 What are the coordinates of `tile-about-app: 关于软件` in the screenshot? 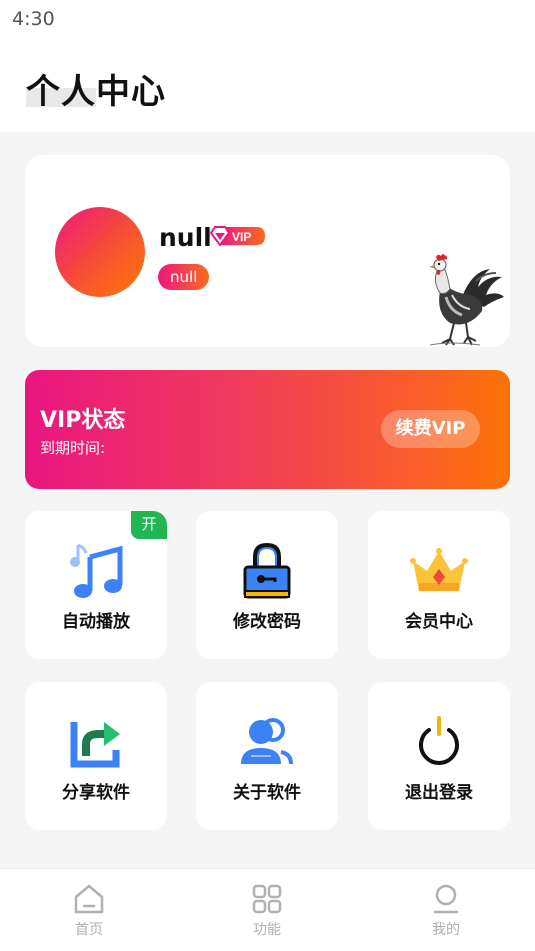 It's located at (267, 756).